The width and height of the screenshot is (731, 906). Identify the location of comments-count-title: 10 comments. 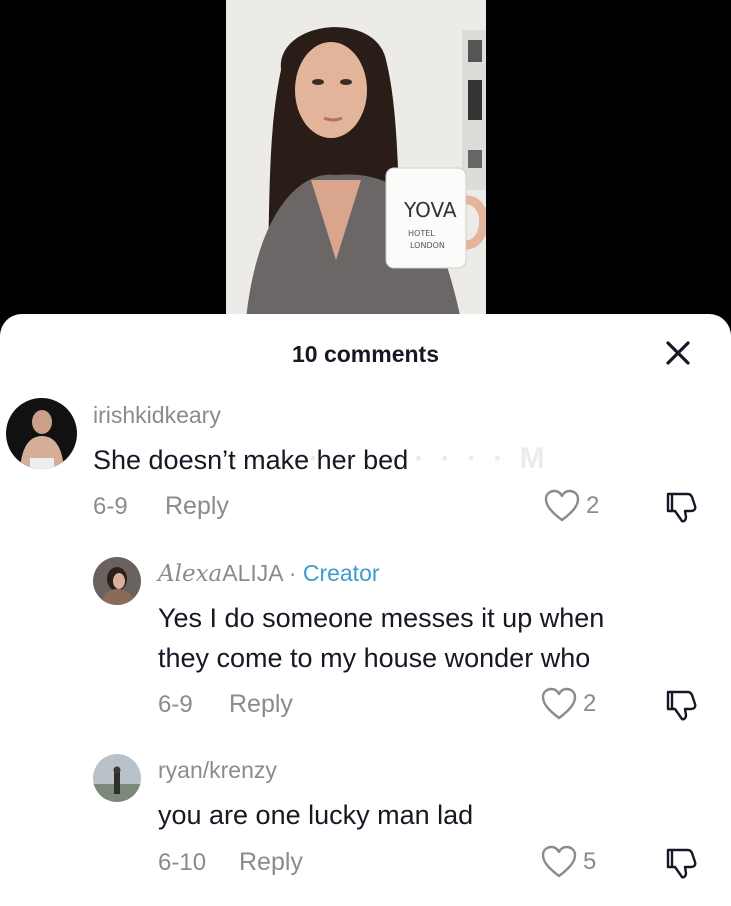
(365, 354).